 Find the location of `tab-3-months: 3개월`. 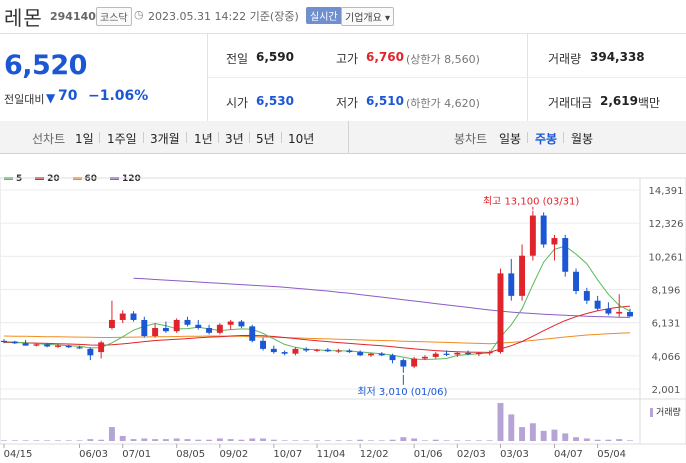

tab-3-months: 3개월 is located at coordinates (165, 138).